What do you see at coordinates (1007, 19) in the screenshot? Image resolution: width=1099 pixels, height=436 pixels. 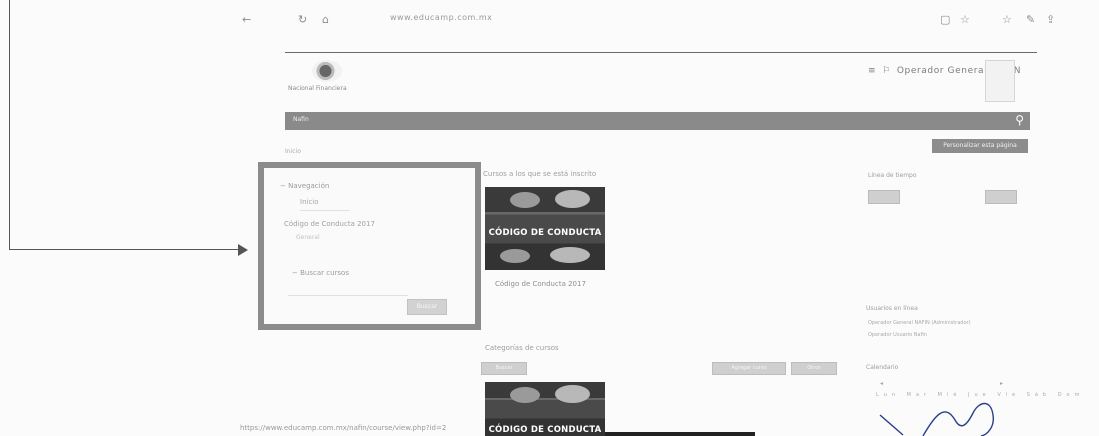 I see `favorites-bar-icon: ☆` at bounding box center [1007, 19].